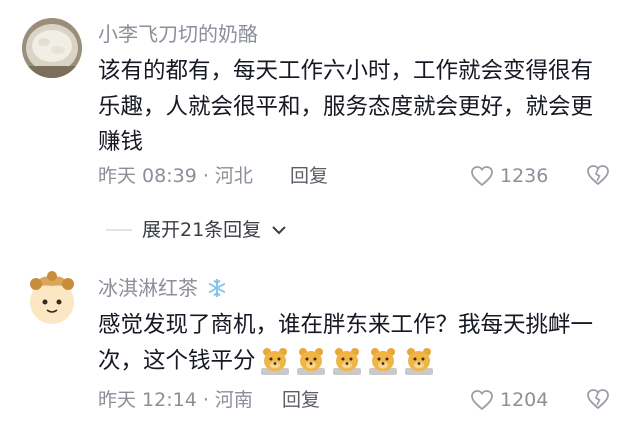  I want to click on username: 冰淇淋红茶, so click(163, 288).